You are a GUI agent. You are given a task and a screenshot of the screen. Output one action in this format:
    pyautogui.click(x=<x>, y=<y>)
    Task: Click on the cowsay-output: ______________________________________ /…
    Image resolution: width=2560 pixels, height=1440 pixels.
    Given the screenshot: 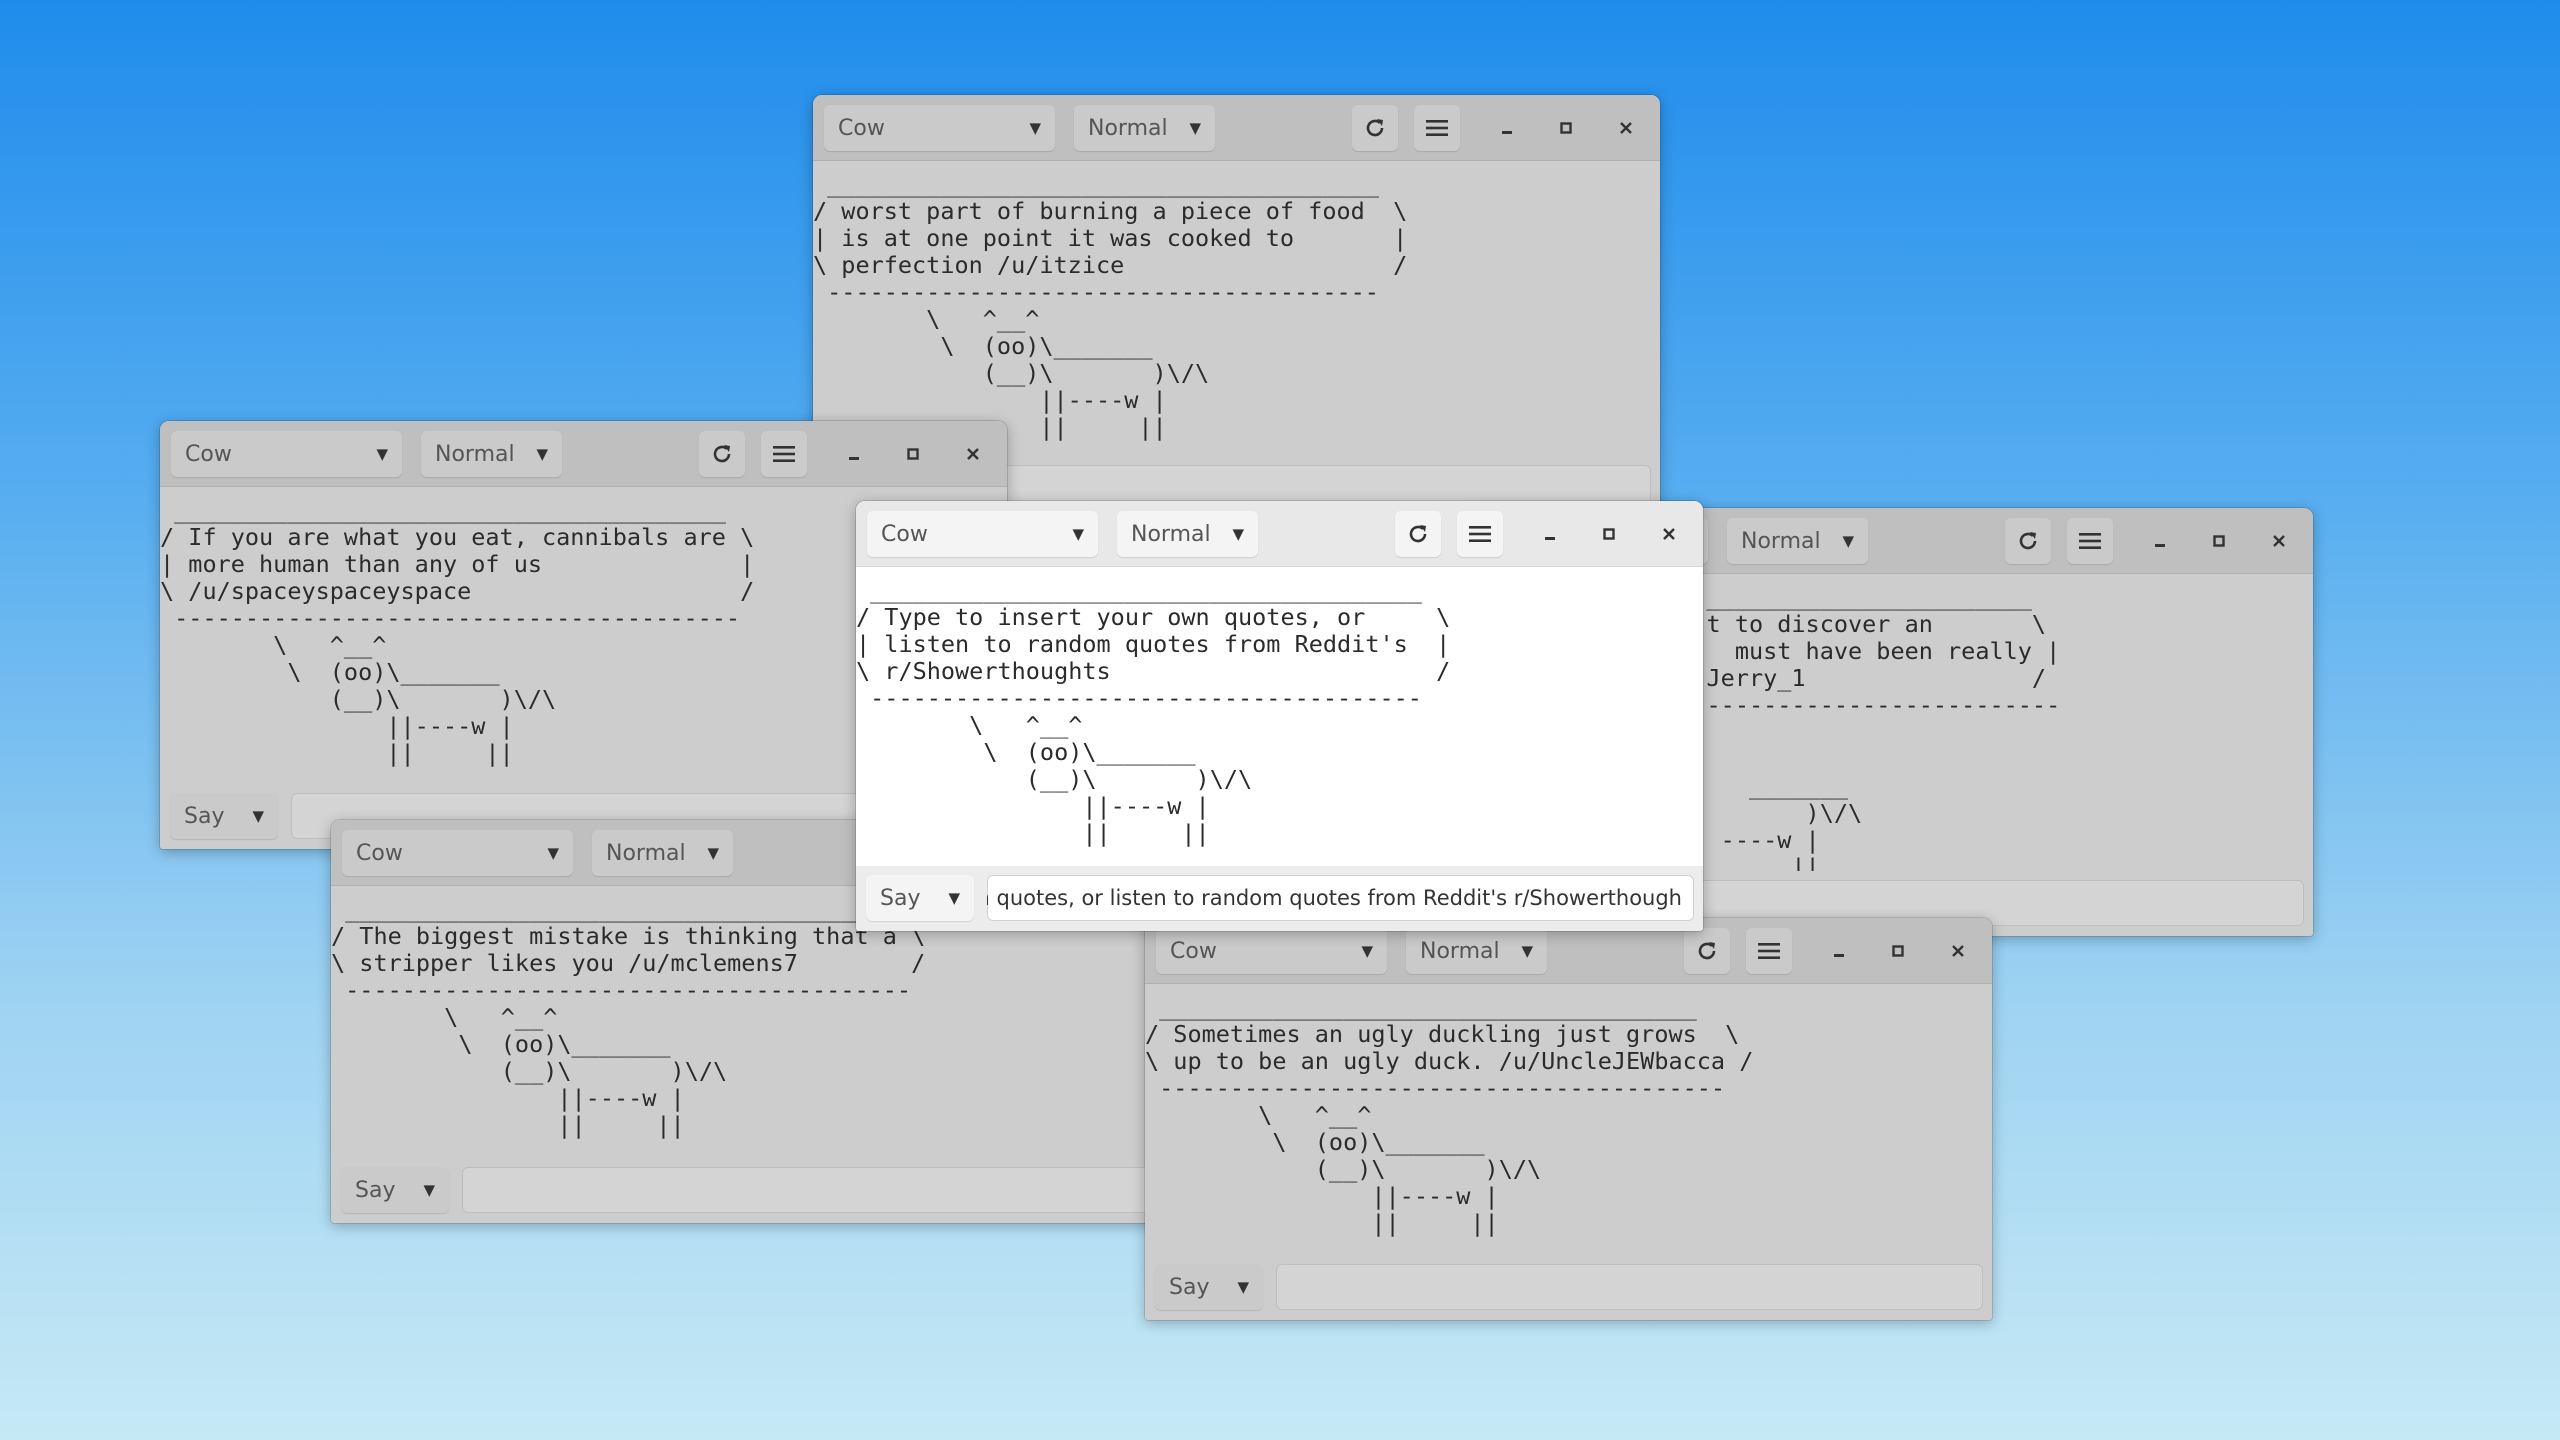 What is the action you would take?
    pyautogui.click(x=1568, y=1119)
    